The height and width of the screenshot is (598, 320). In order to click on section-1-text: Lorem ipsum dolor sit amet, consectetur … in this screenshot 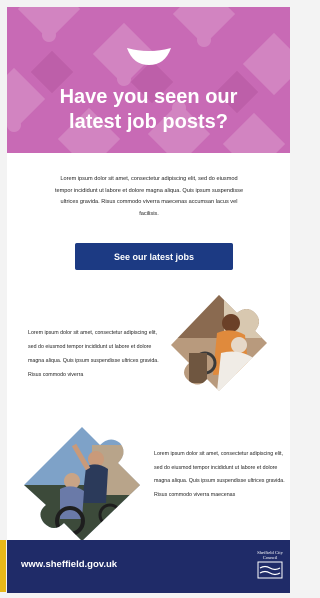, I will do `click(93, 354)`.